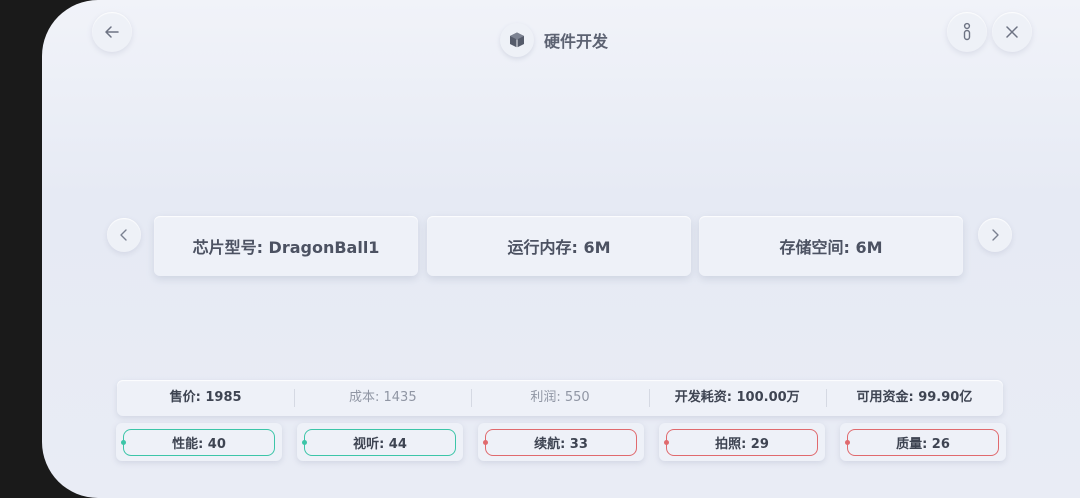 This screenshot has height=498, width=1080. I want to click on attr-camera-wrap: 拍照: 29, so click(742, 442).